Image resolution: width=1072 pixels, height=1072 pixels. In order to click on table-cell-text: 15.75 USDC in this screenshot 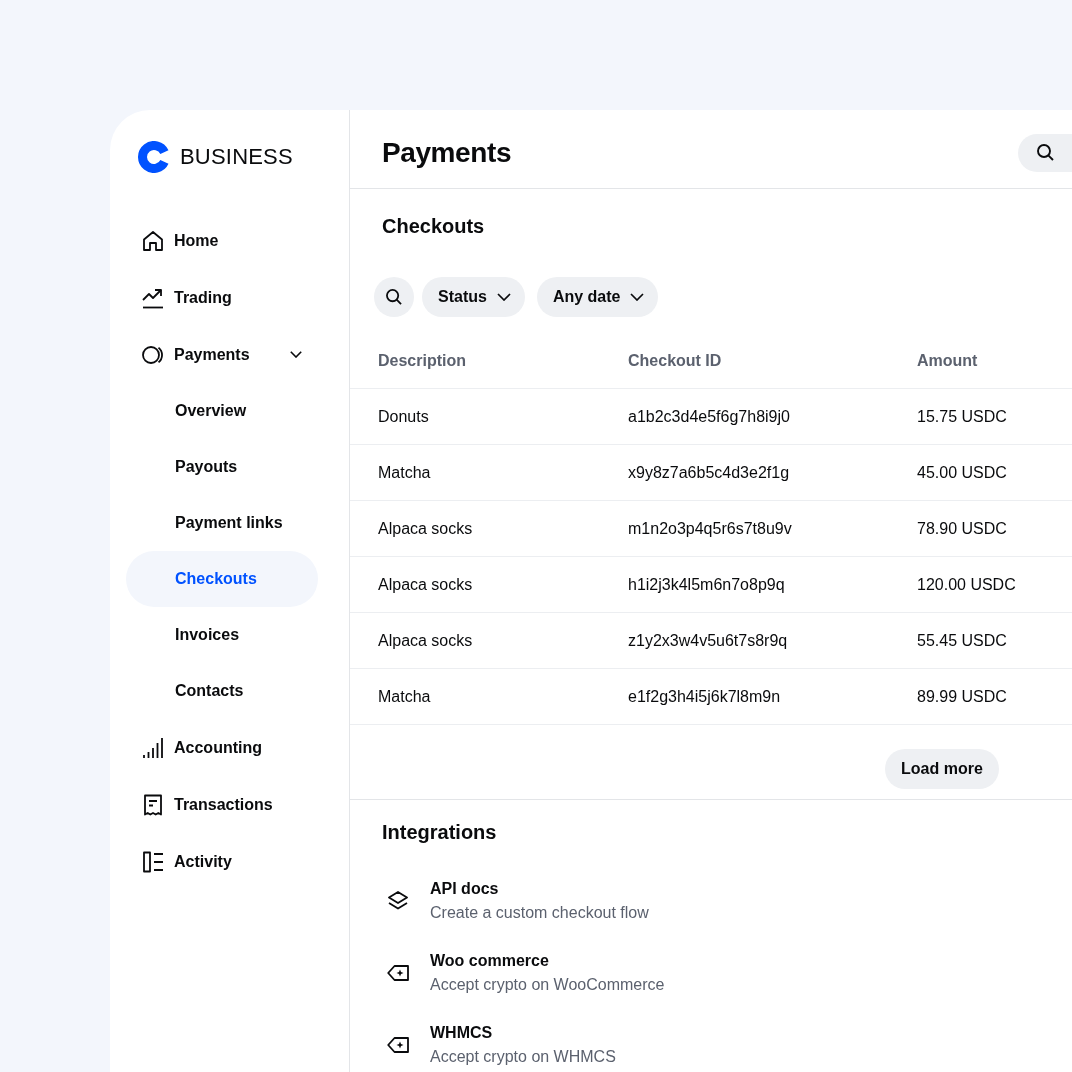, I will do `click(962, 416)`.